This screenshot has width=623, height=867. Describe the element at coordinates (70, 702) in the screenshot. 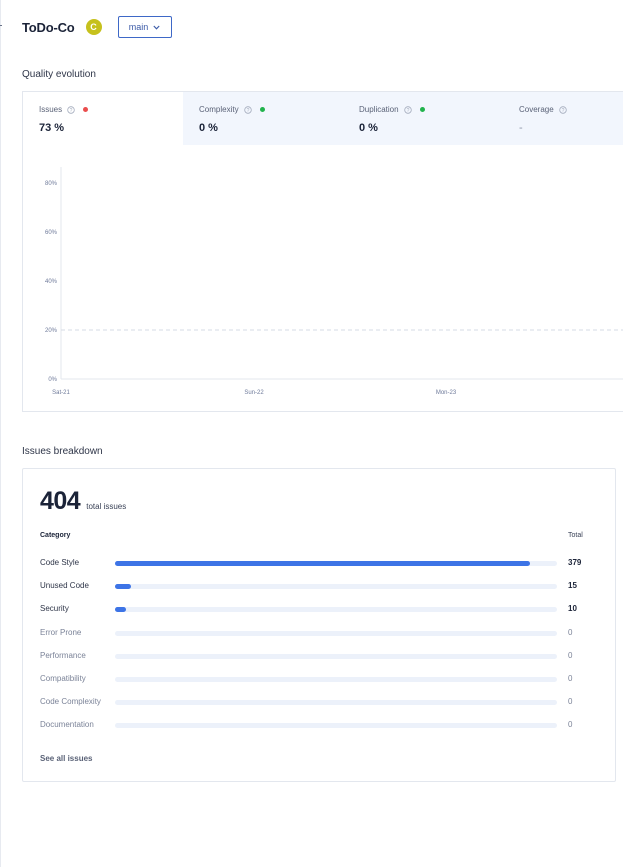

I see `category-name: Code Complexity` at that location.